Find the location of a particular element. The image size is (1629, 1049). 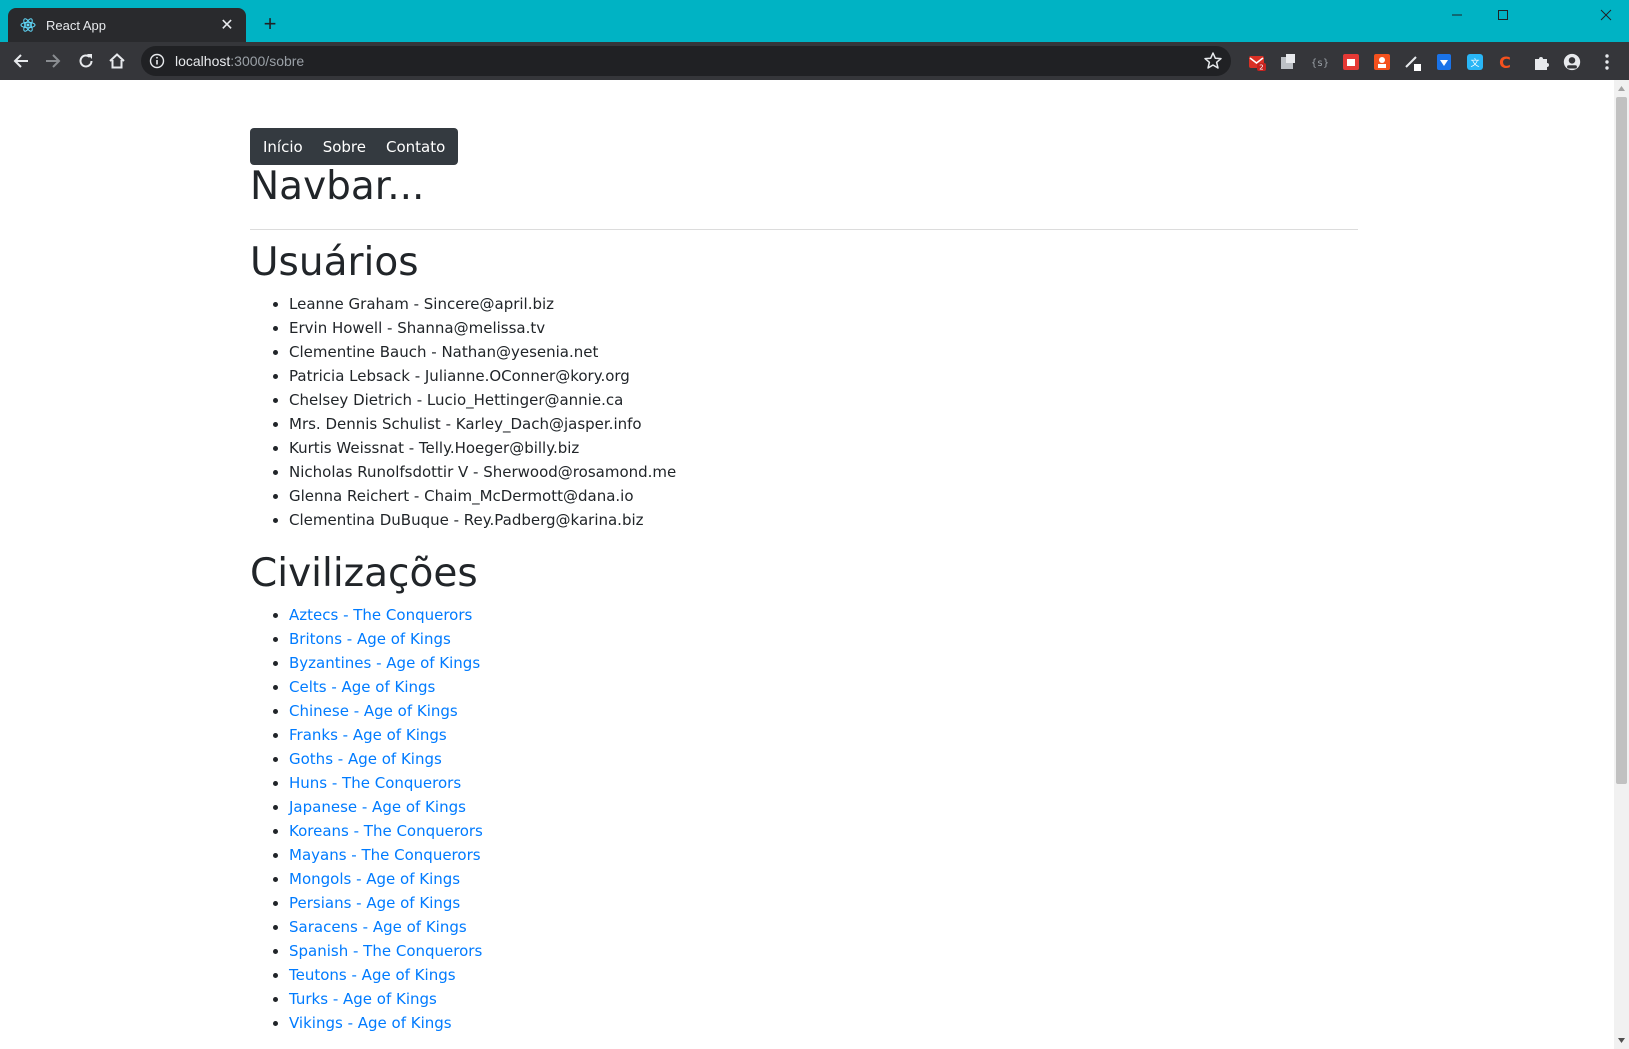

civ-link: Aztecs - The Conquerors is located at coordinates (380, 615).